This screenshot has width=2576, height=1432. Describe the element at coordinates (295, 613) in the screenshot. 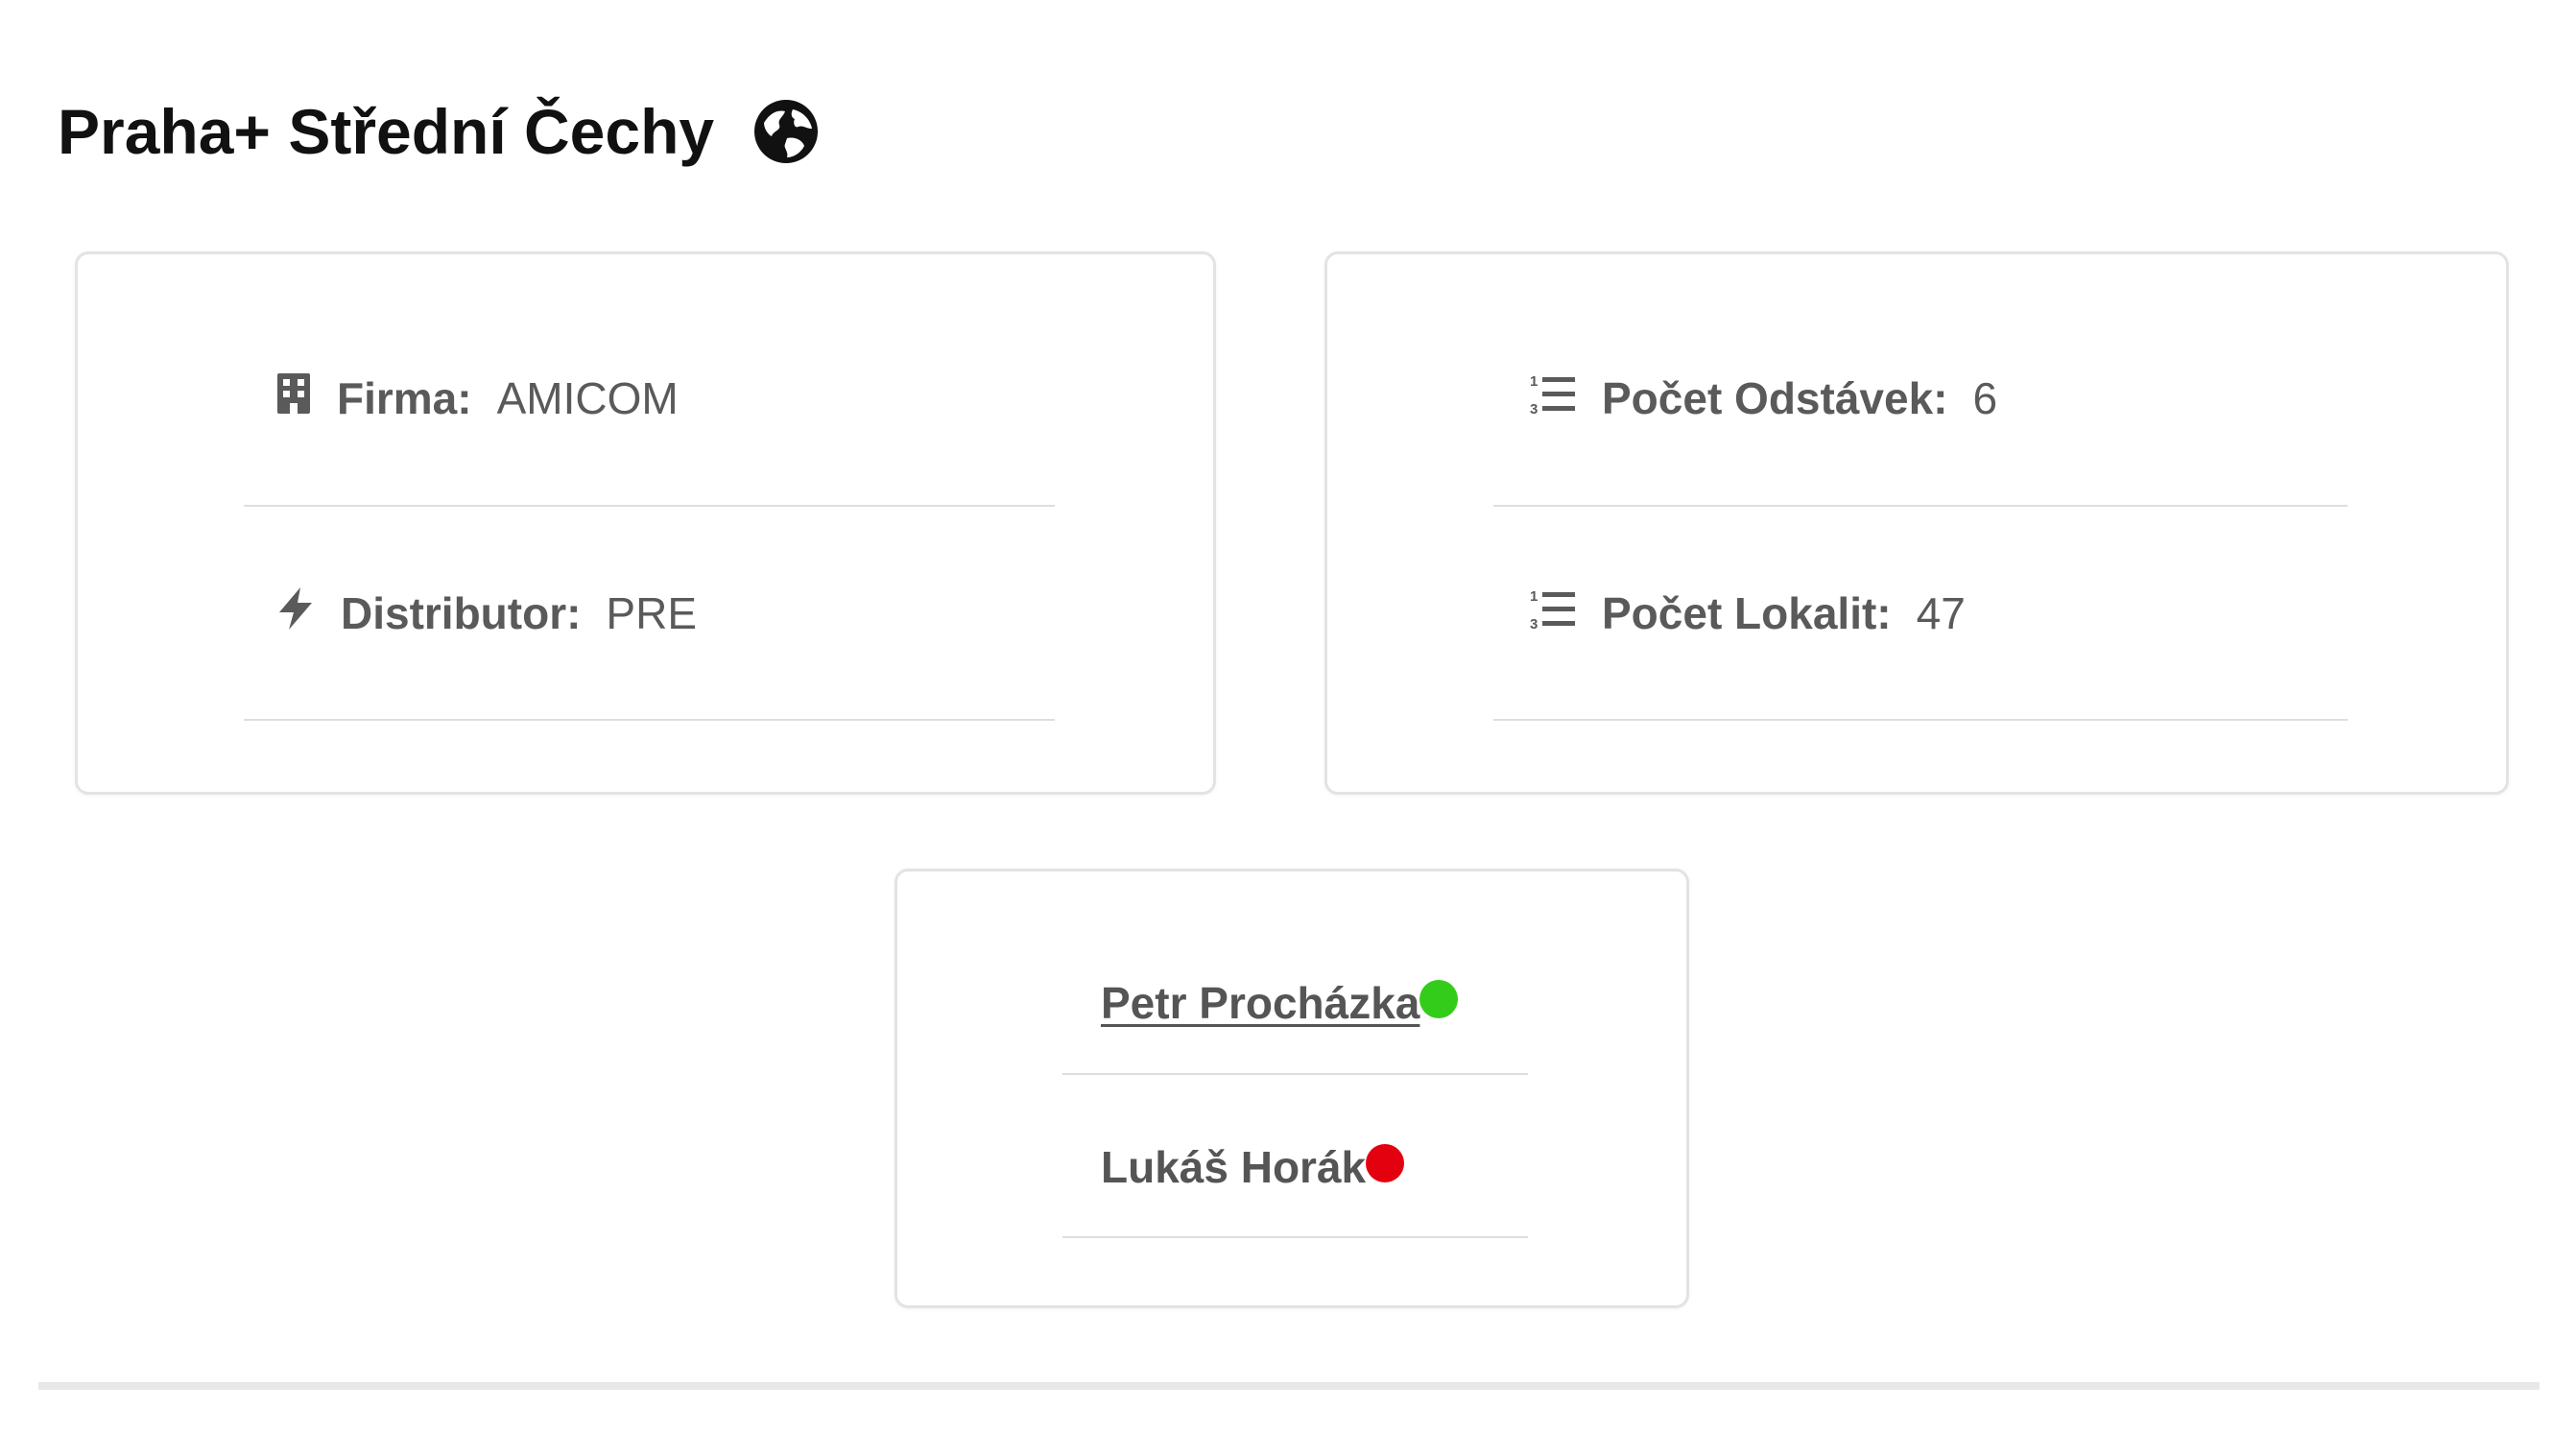

I see `bolt-icon` at that location.